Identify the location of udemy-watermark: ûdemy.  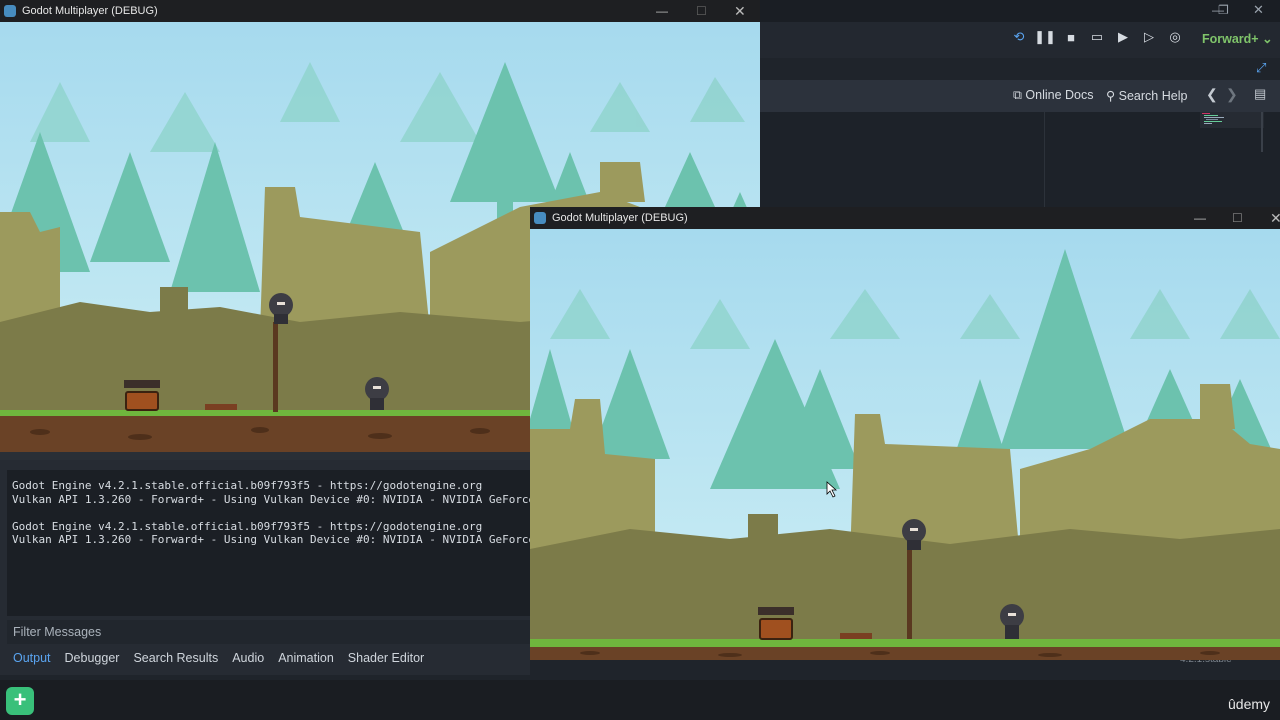
(1249, 704).